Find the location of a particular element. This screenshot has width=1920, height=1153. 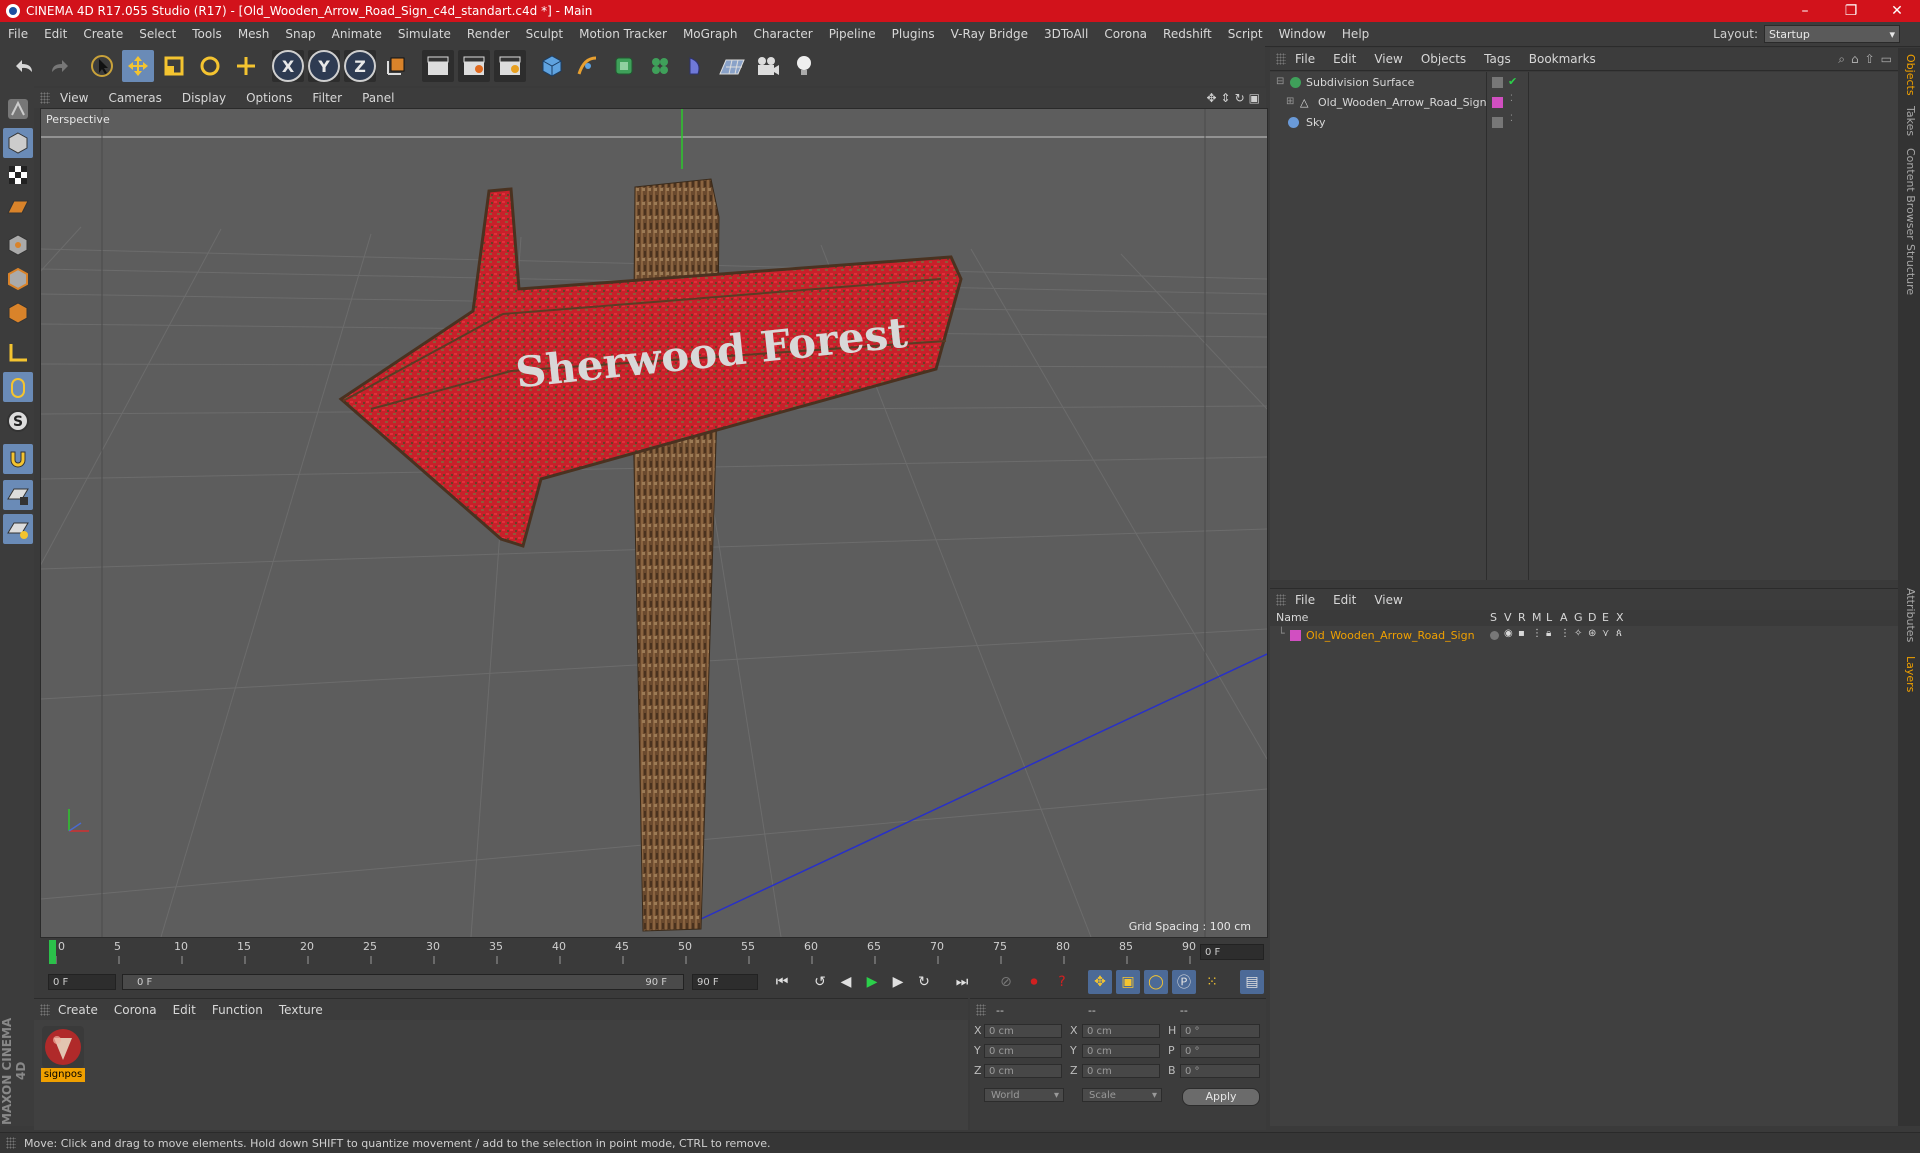

search-icon: ⌕ is located at coordinates (1841, 59).